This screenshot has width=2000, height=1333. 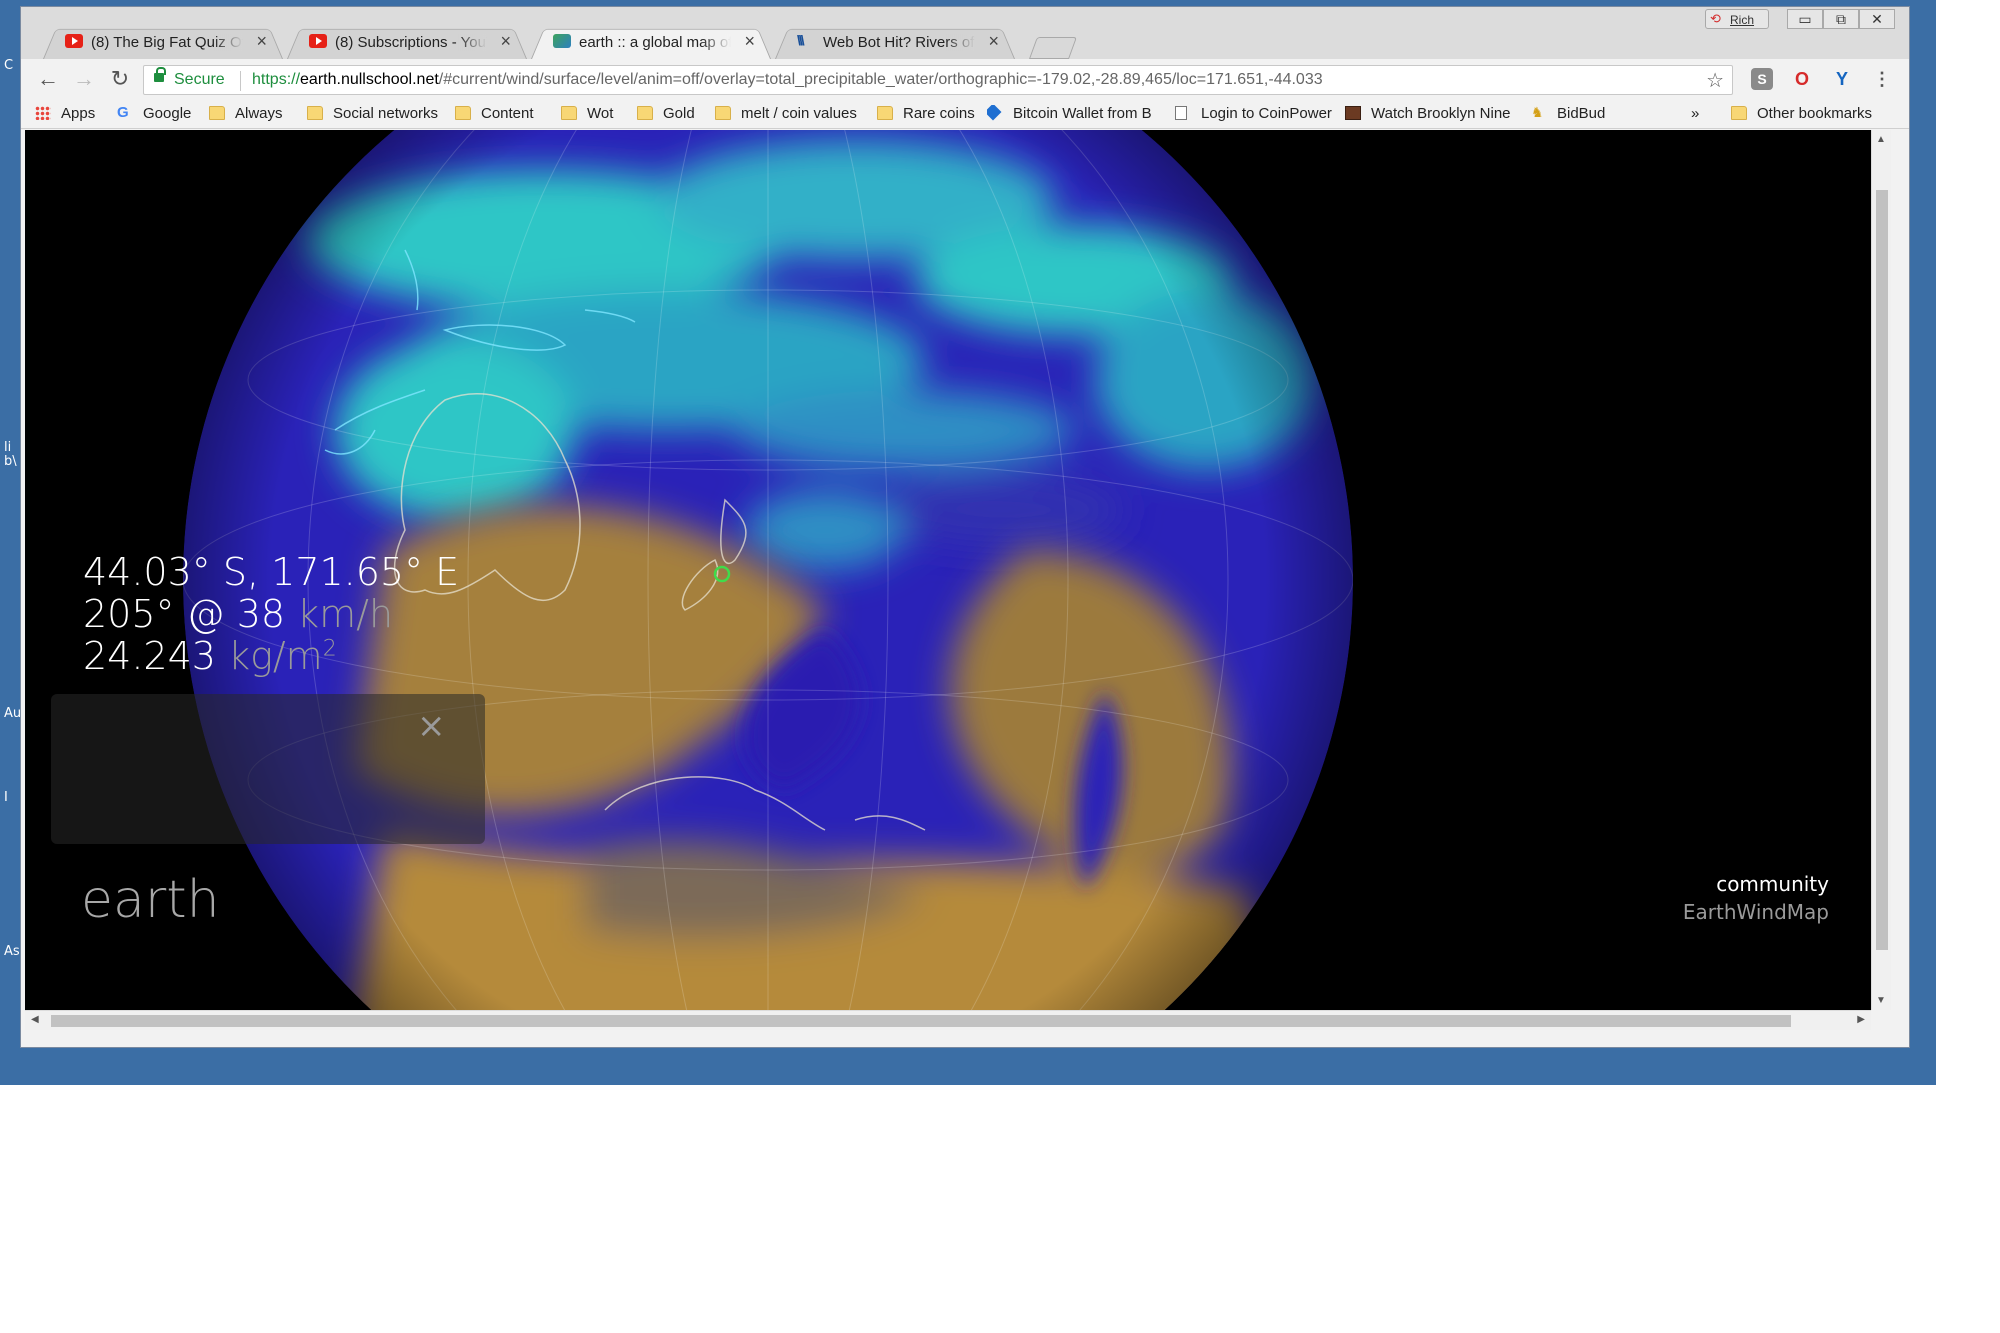 What do you see at coordinates (431, 726) in the screenshot?
I see `close-location-icon: ×` at bounding box center [431, 726].